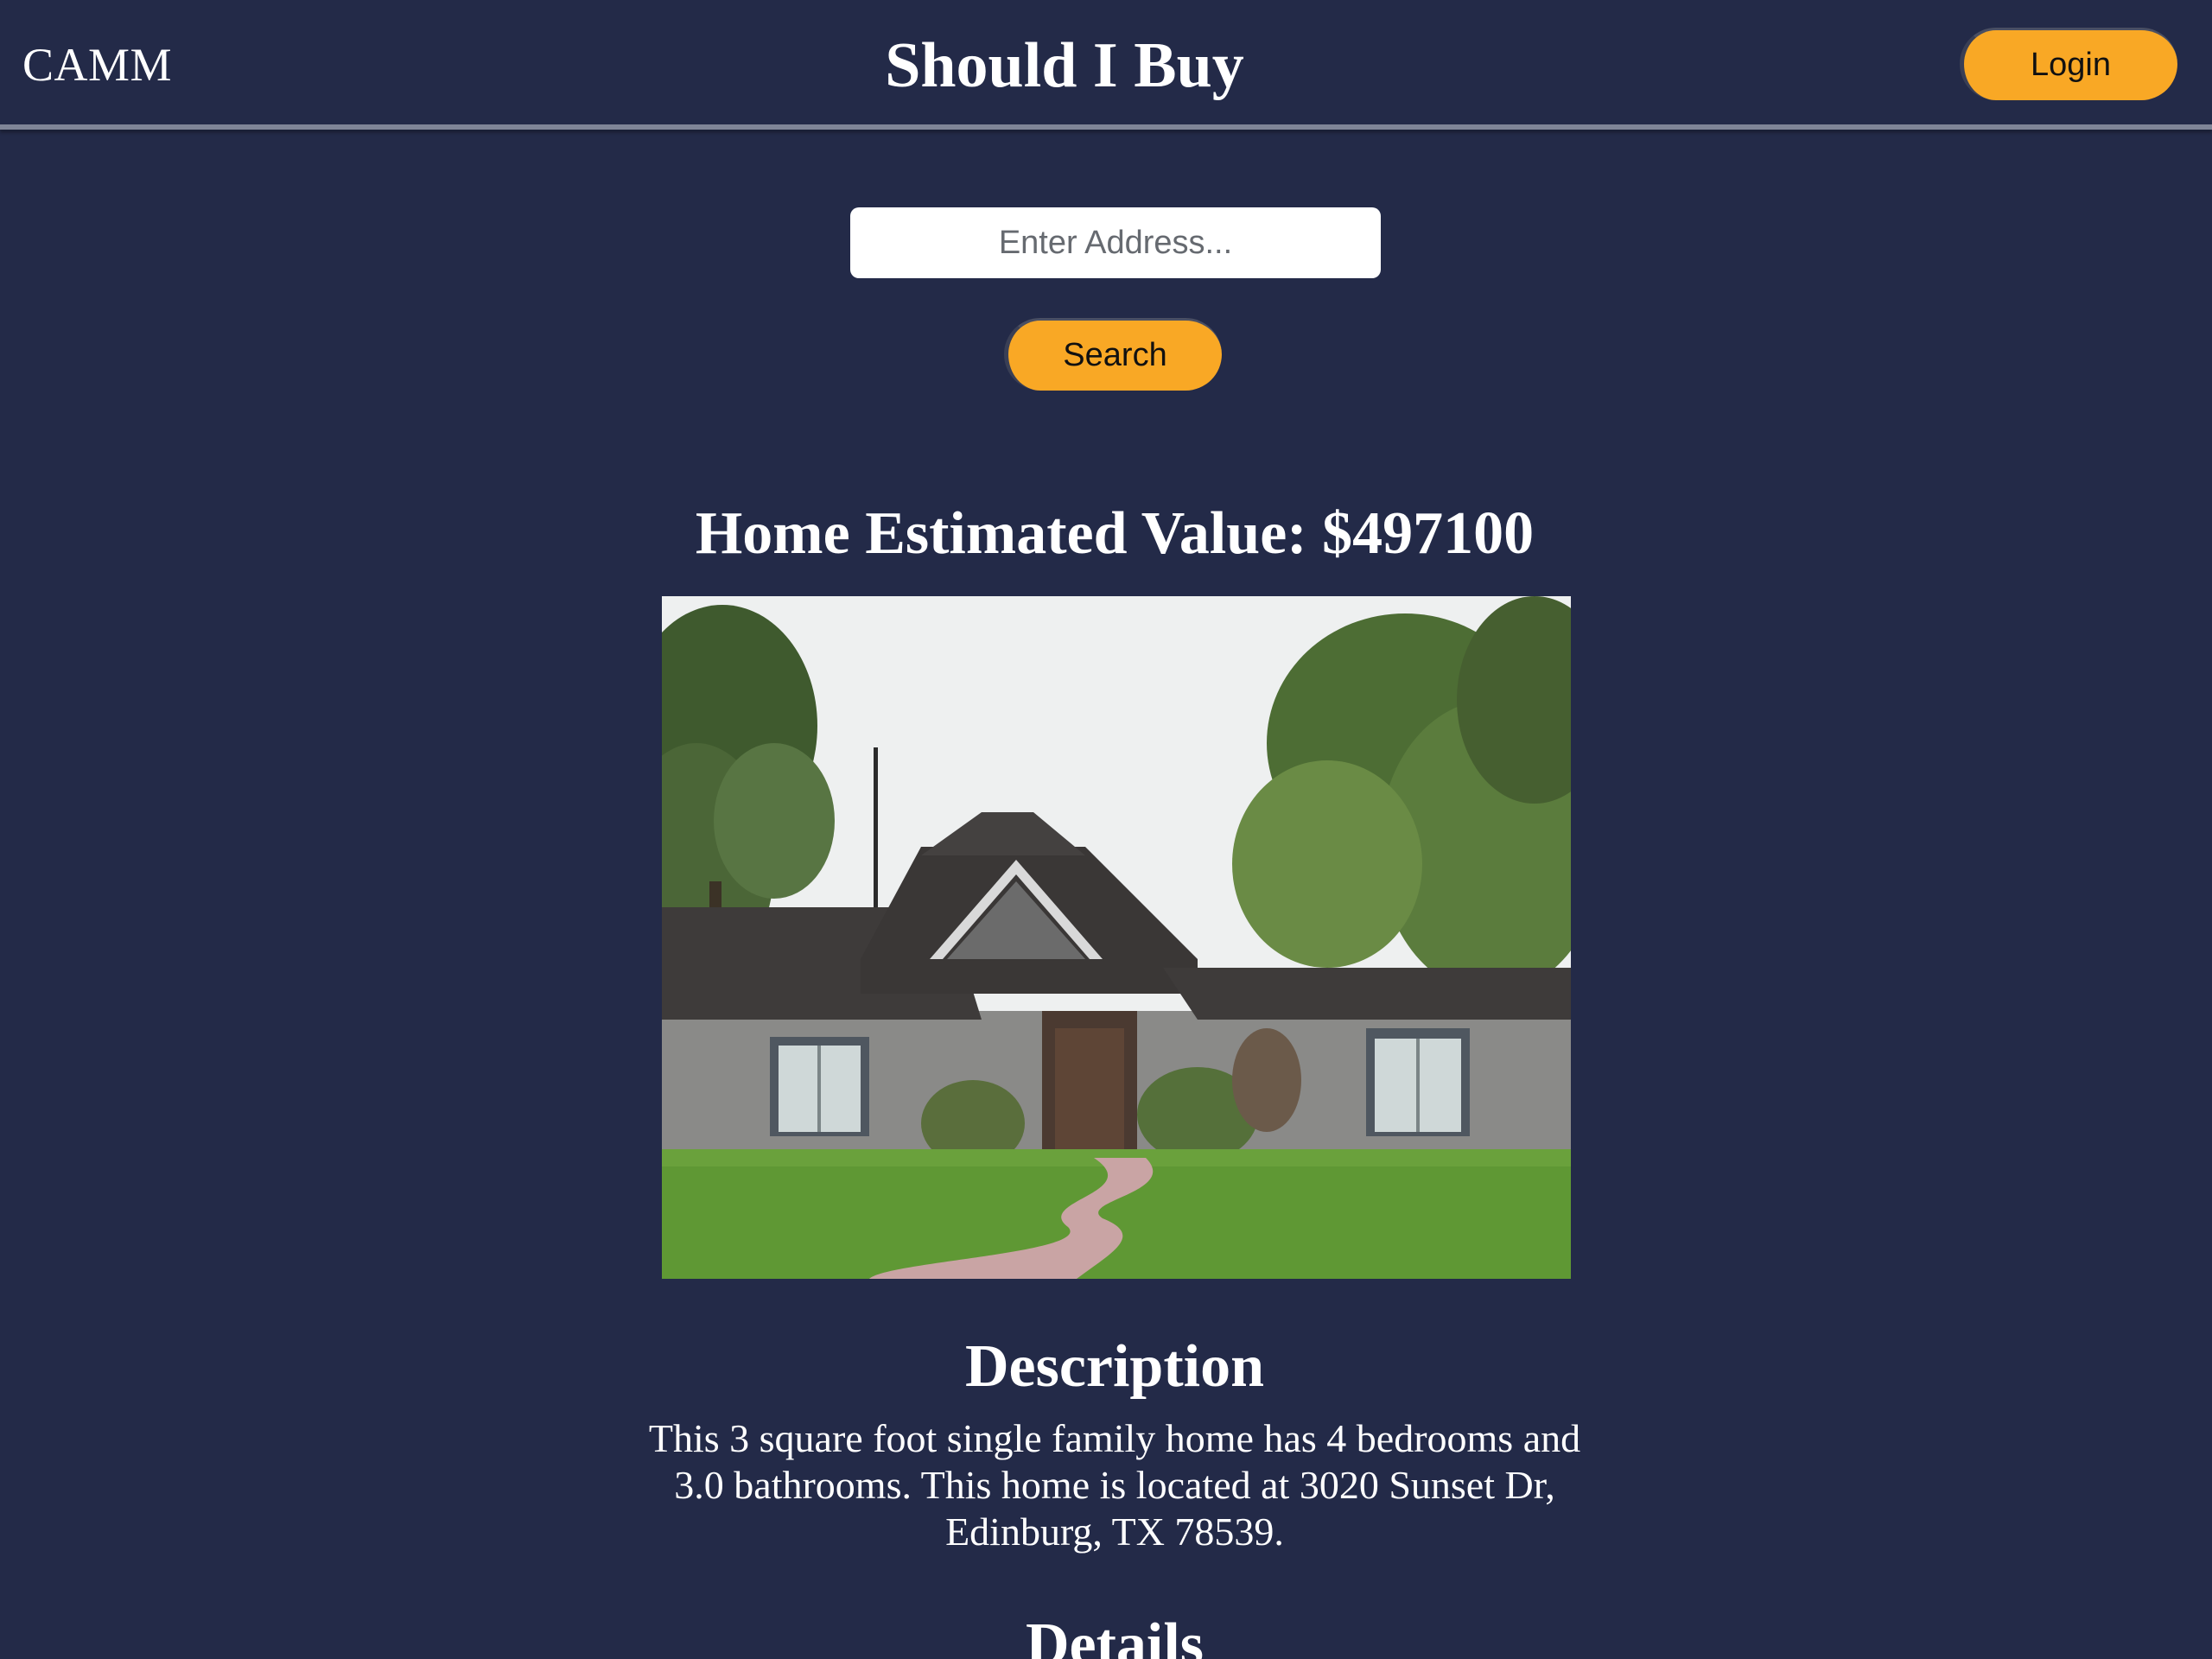  I want to click on estimated-value-heading: Home Estimated Value: $497100, so click(1115, 533).